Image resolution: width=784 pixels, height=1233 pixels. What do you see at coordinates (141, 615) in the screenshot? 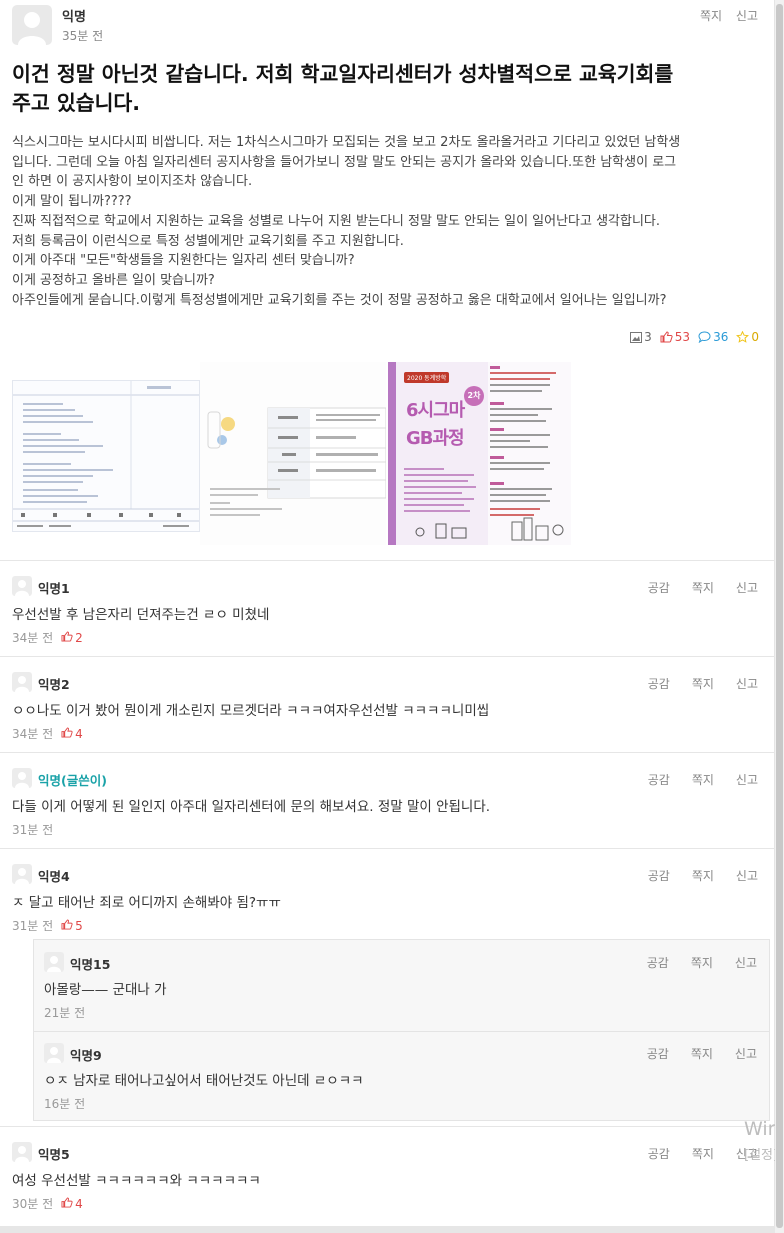
I see `comment-text: 우선선발 후 남은자리 던져주는건 ㄹㅇ 미쳤네` at bounding box center [141, 615].